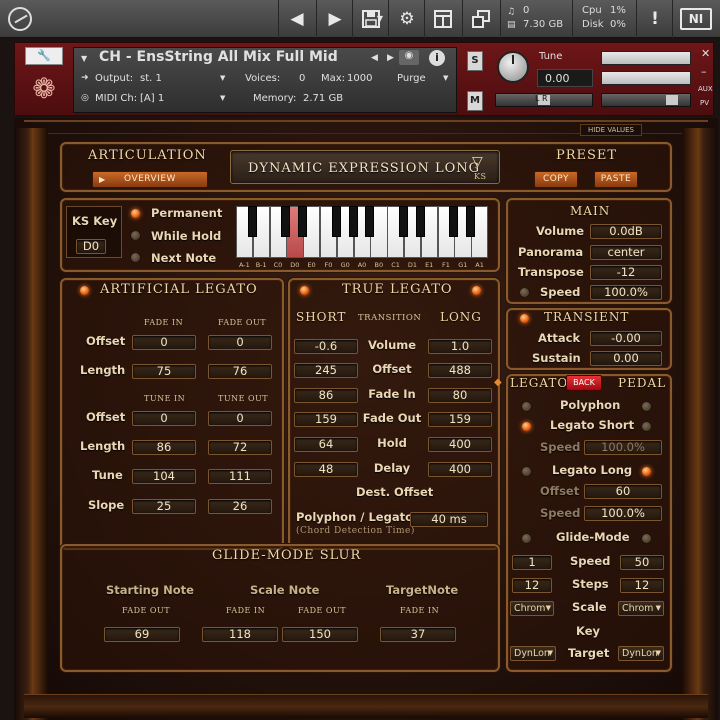 This screenshot has height=720, width=720. What do you see at coordinates (240, 447) in the screenshot?
I see `al-tune-length-out: 72` at bounding box center [240, 447].